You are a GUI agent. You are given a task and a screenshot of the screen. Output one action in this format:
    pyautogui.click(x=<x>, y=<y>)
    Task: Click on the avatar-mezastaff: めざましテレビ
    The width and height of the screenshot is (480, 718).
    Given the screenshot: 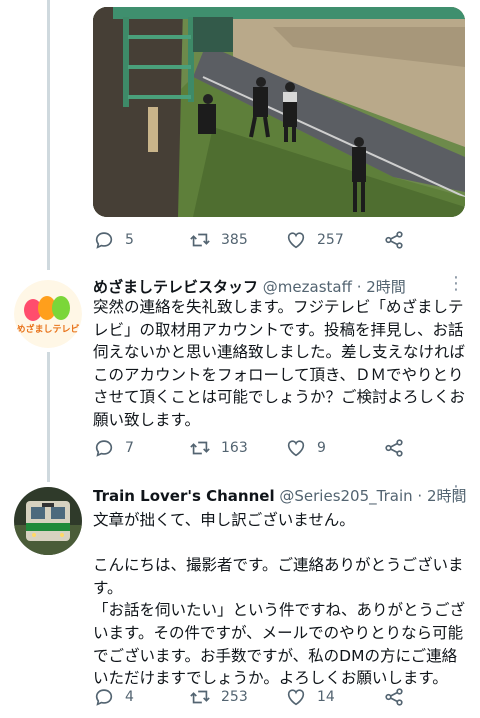 What is the action you would take?
    pyautogui.click(x=48, y=314)
    